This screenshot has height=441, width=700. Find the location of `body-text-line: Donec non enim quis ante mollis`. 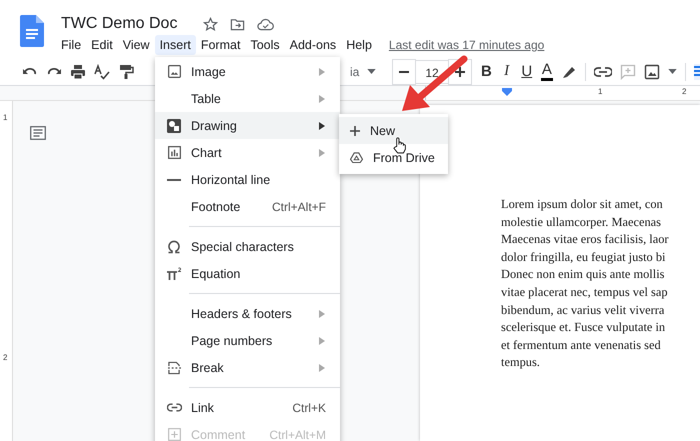

body-text-line: Donec non enim quis ante mollis is located at coordinates (583, 275).